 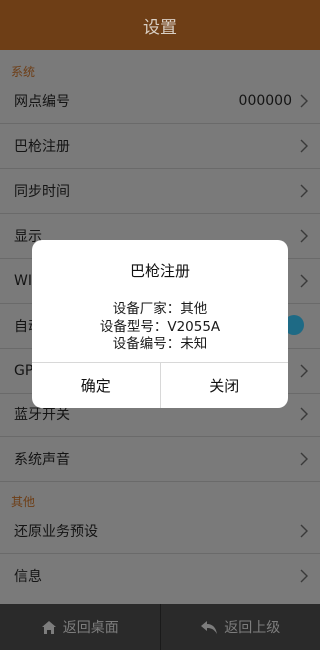 What do you see at coordinates (160, 145) in the screenshot?
I see `row-scanner-register: 巴枪注册` at bounding box center [160, 145].